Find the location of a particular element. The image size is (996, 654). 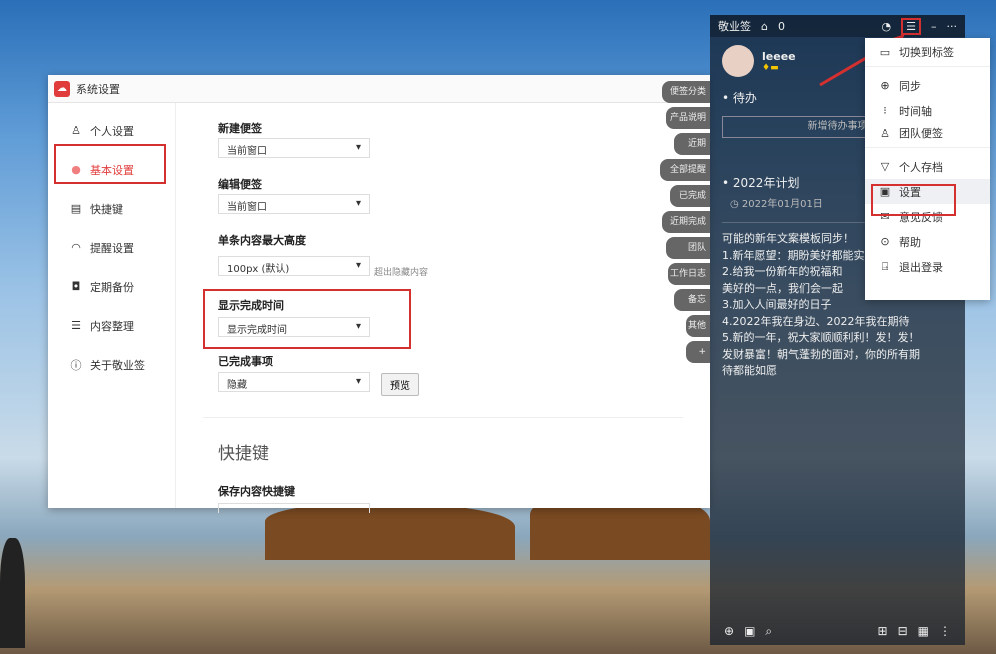

dropdown-menu: ▭ 切换到标签 ⊕ 同步 ⁝ 时间轴 ♙ 团队便签 ▽ 个人存档 ▣ 设置 ✉ 意见反馈 ⊙ 帮助 ⍈ 退出登录 is located at coordinates (927, 169).